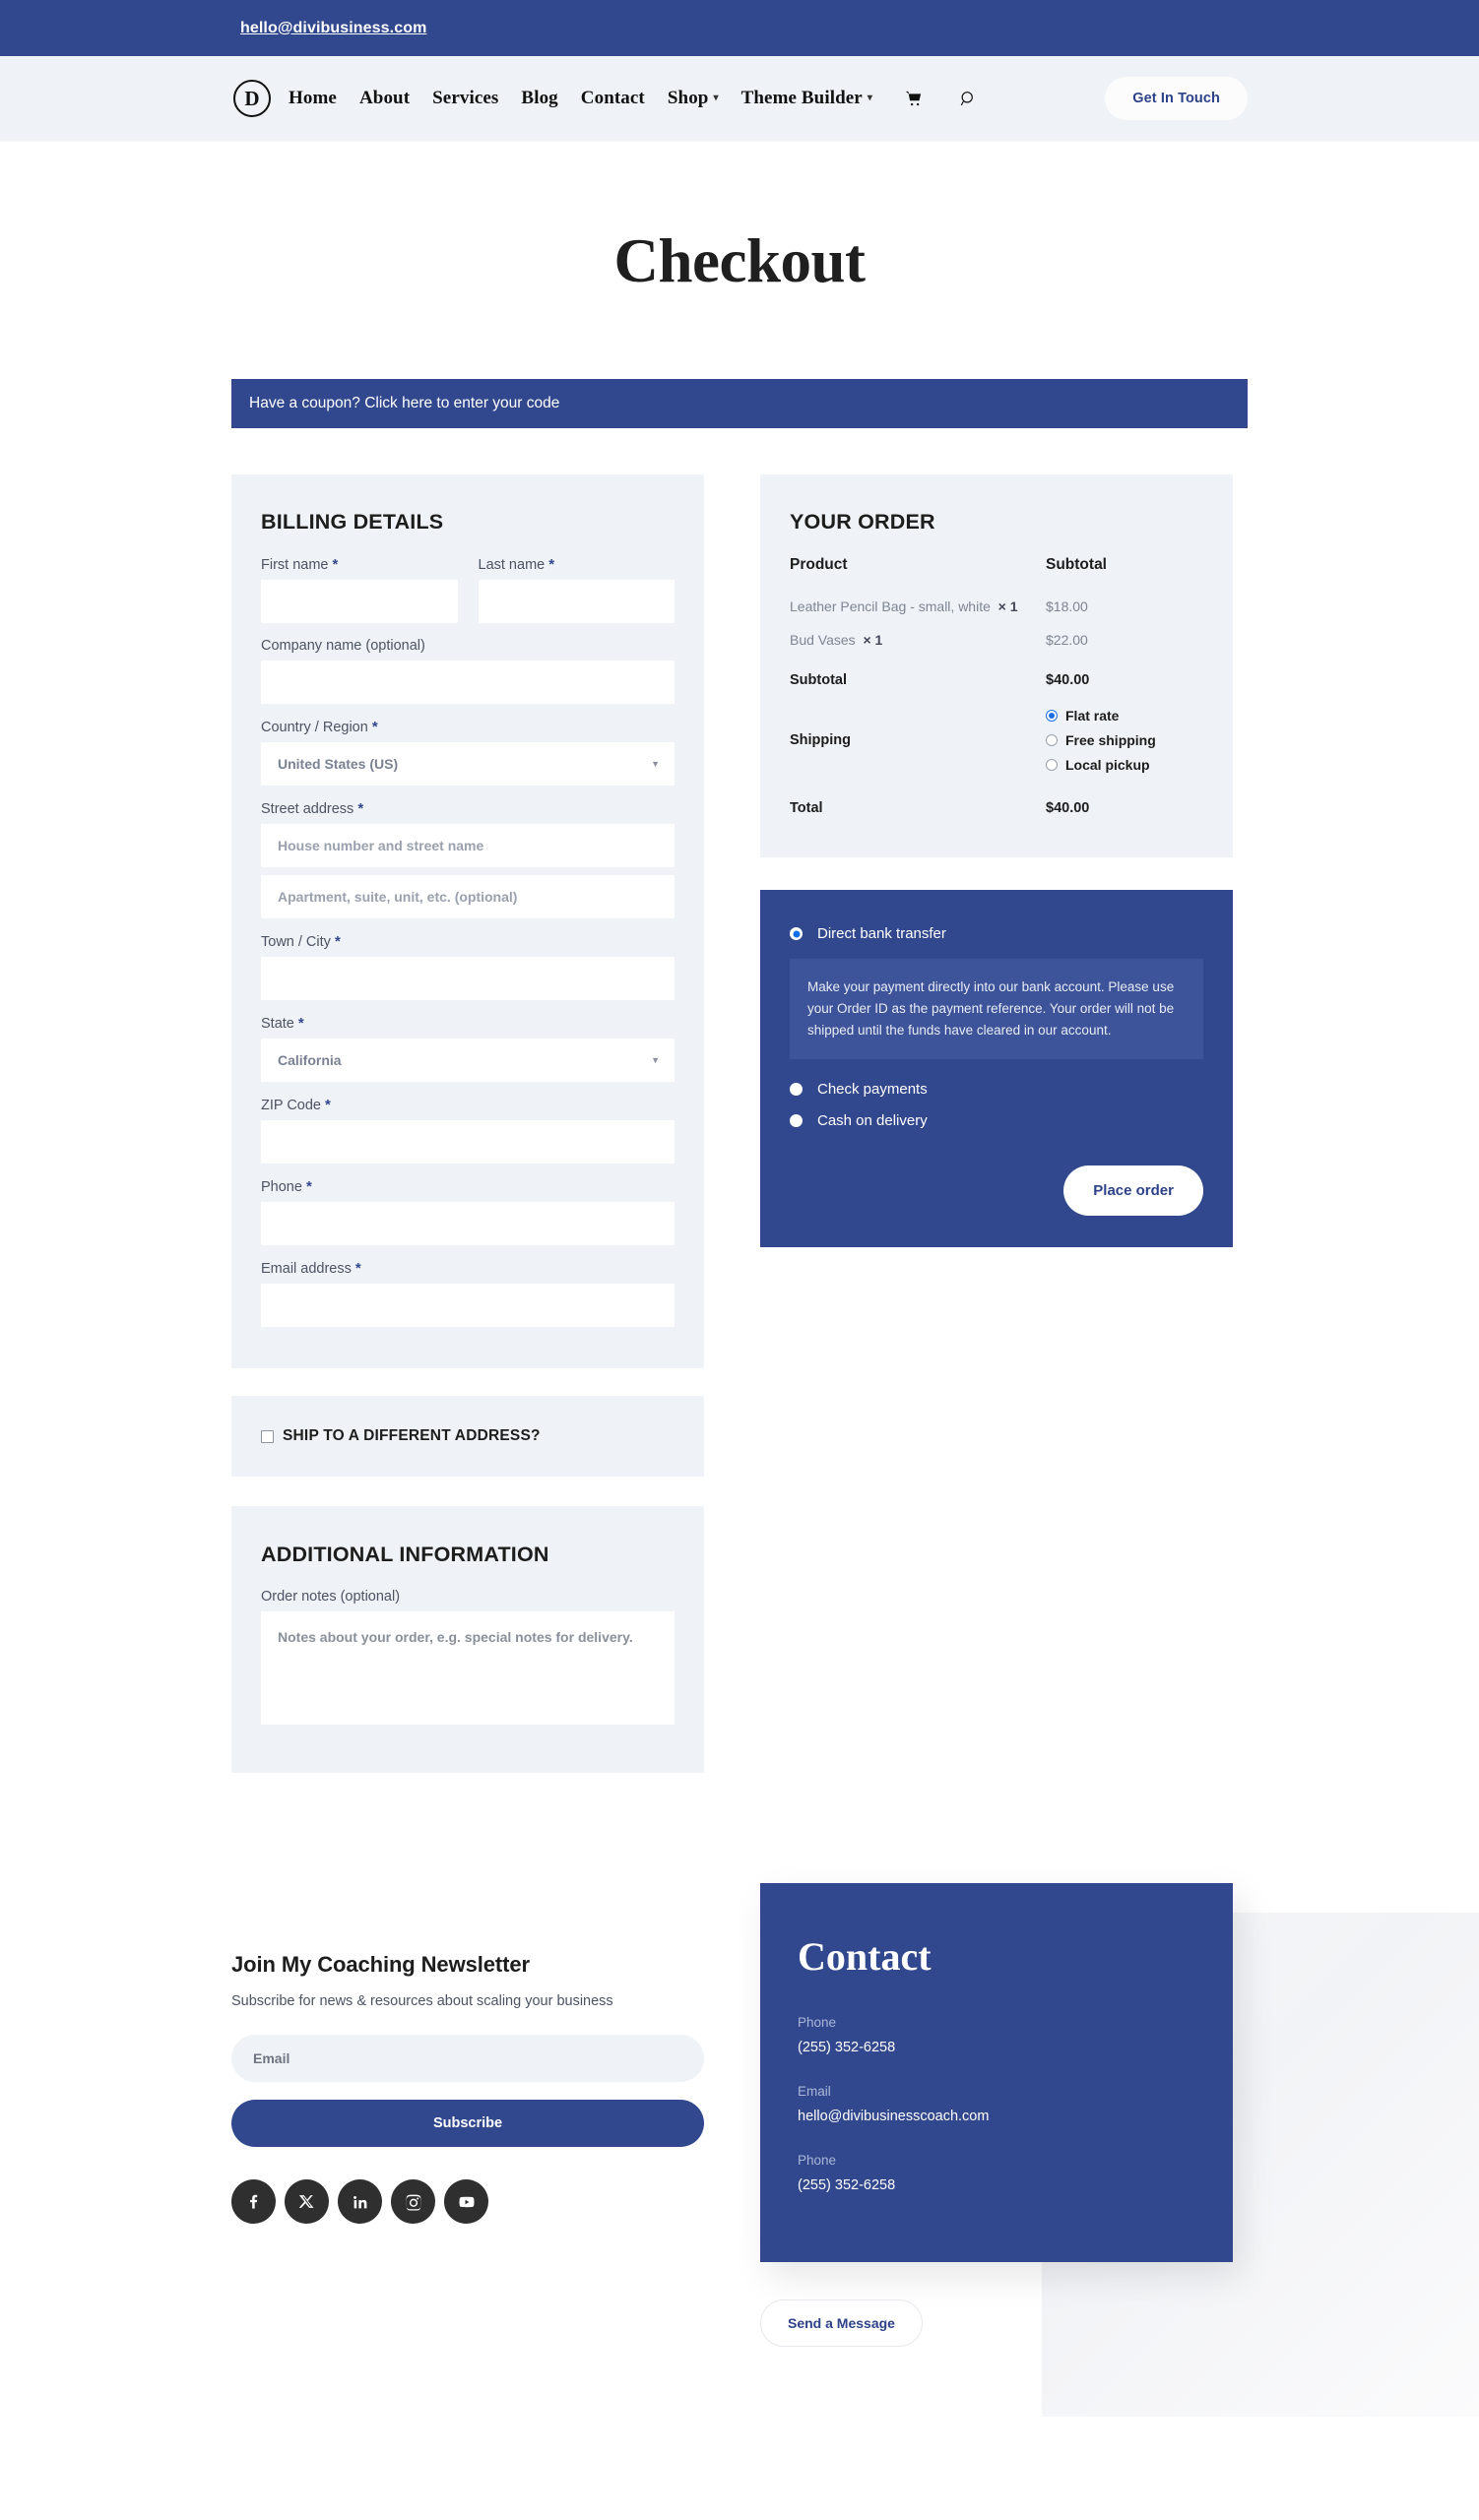 This screenshot has width=1479, height=2520. Describe the element at coordinates (307, 2201) in the screenshot. I see `x-twitter-icon` at that location.